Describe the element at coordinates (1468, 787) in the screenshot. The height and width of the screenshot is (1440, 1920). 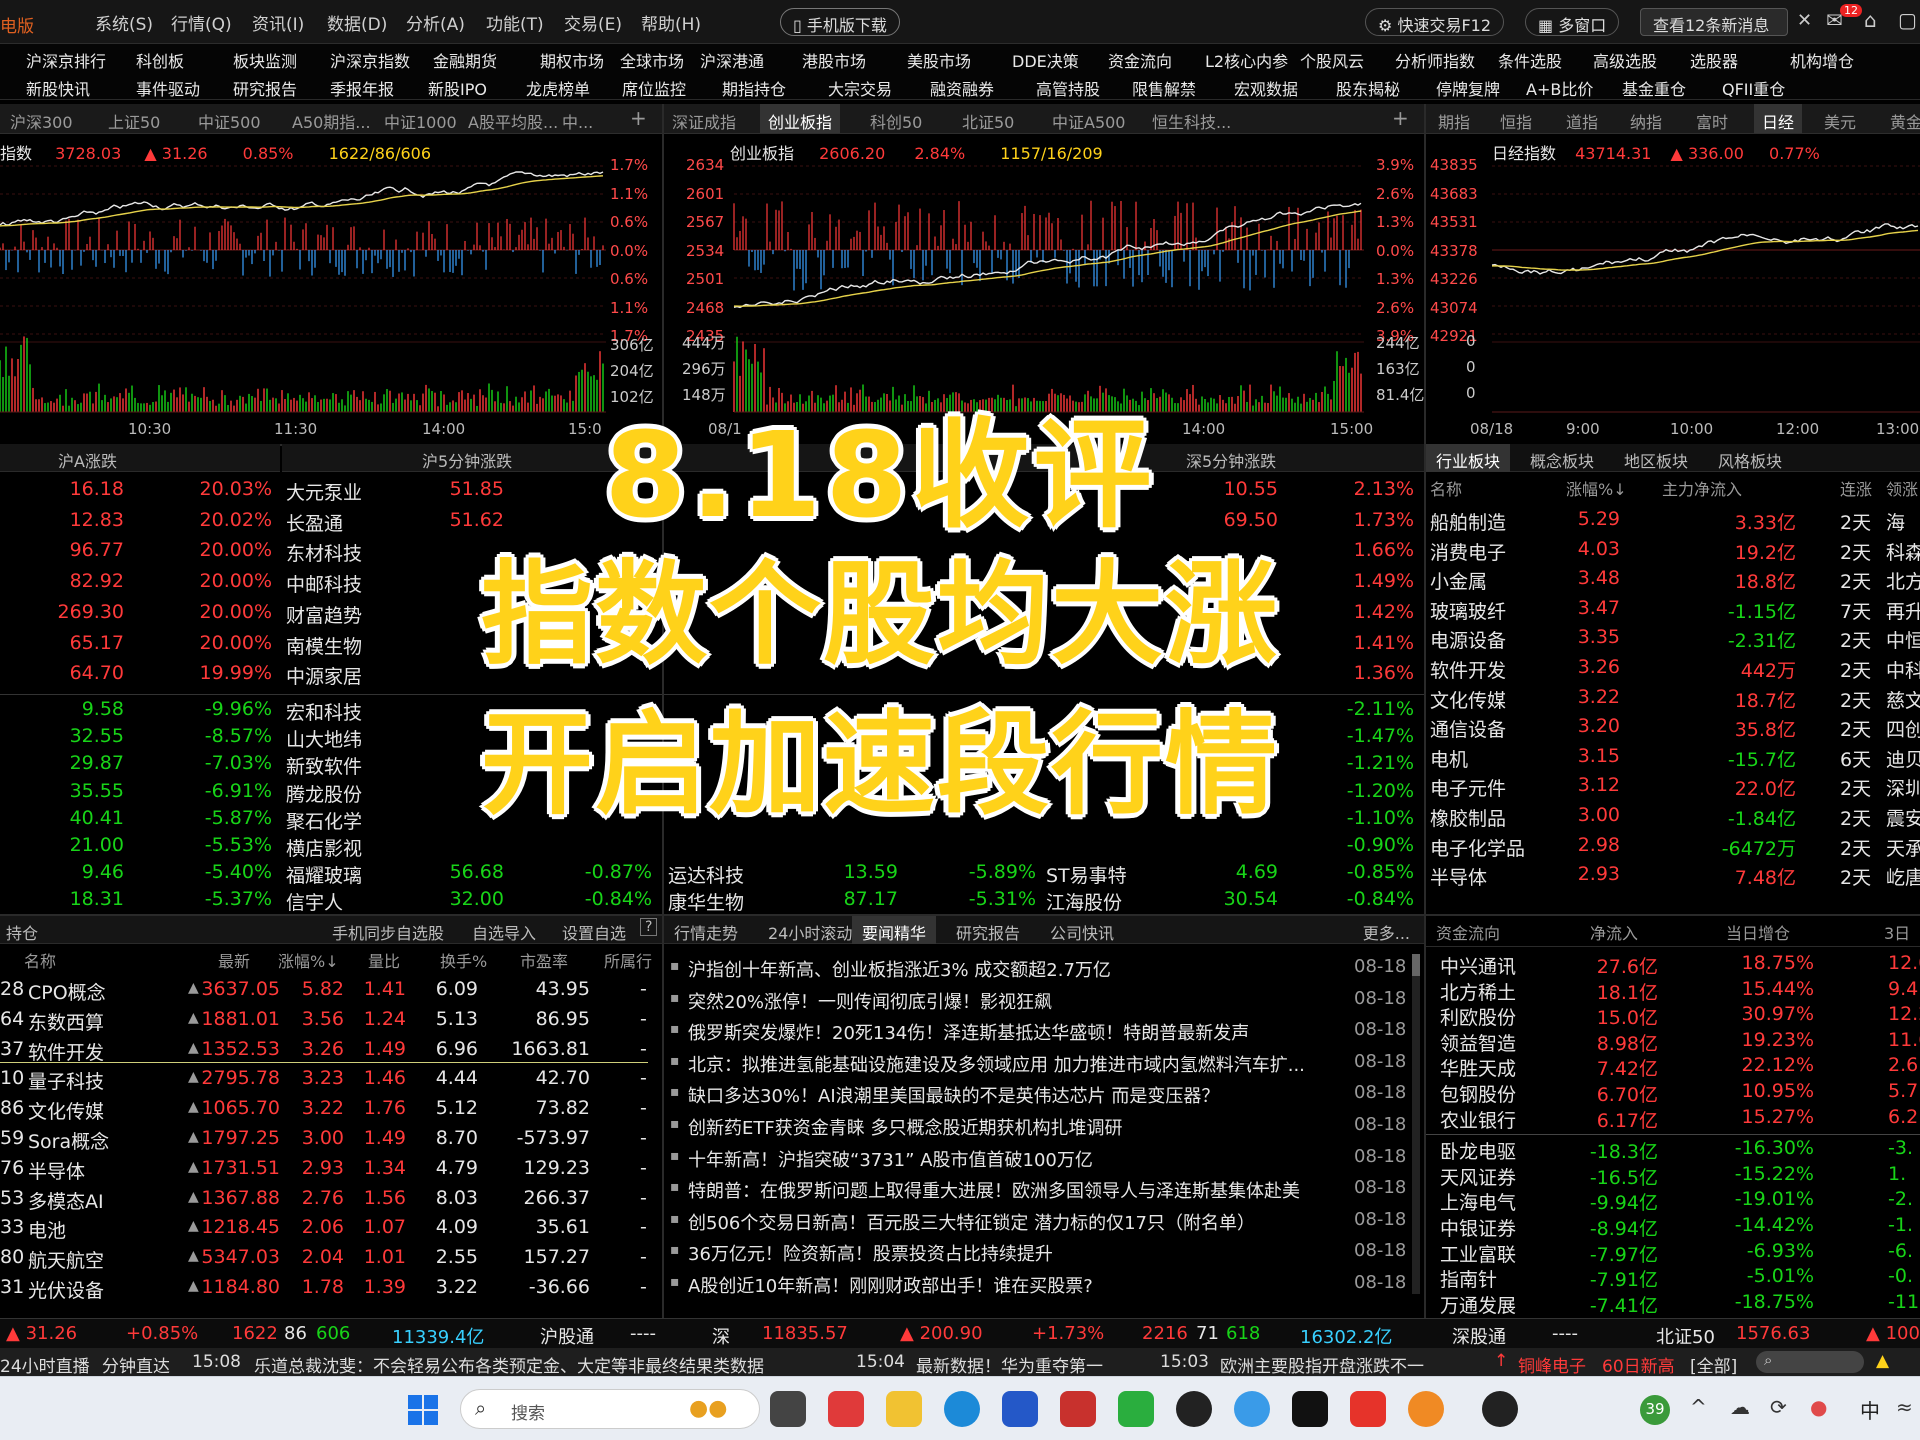
I see `sector-name: 电子元件` at that location.